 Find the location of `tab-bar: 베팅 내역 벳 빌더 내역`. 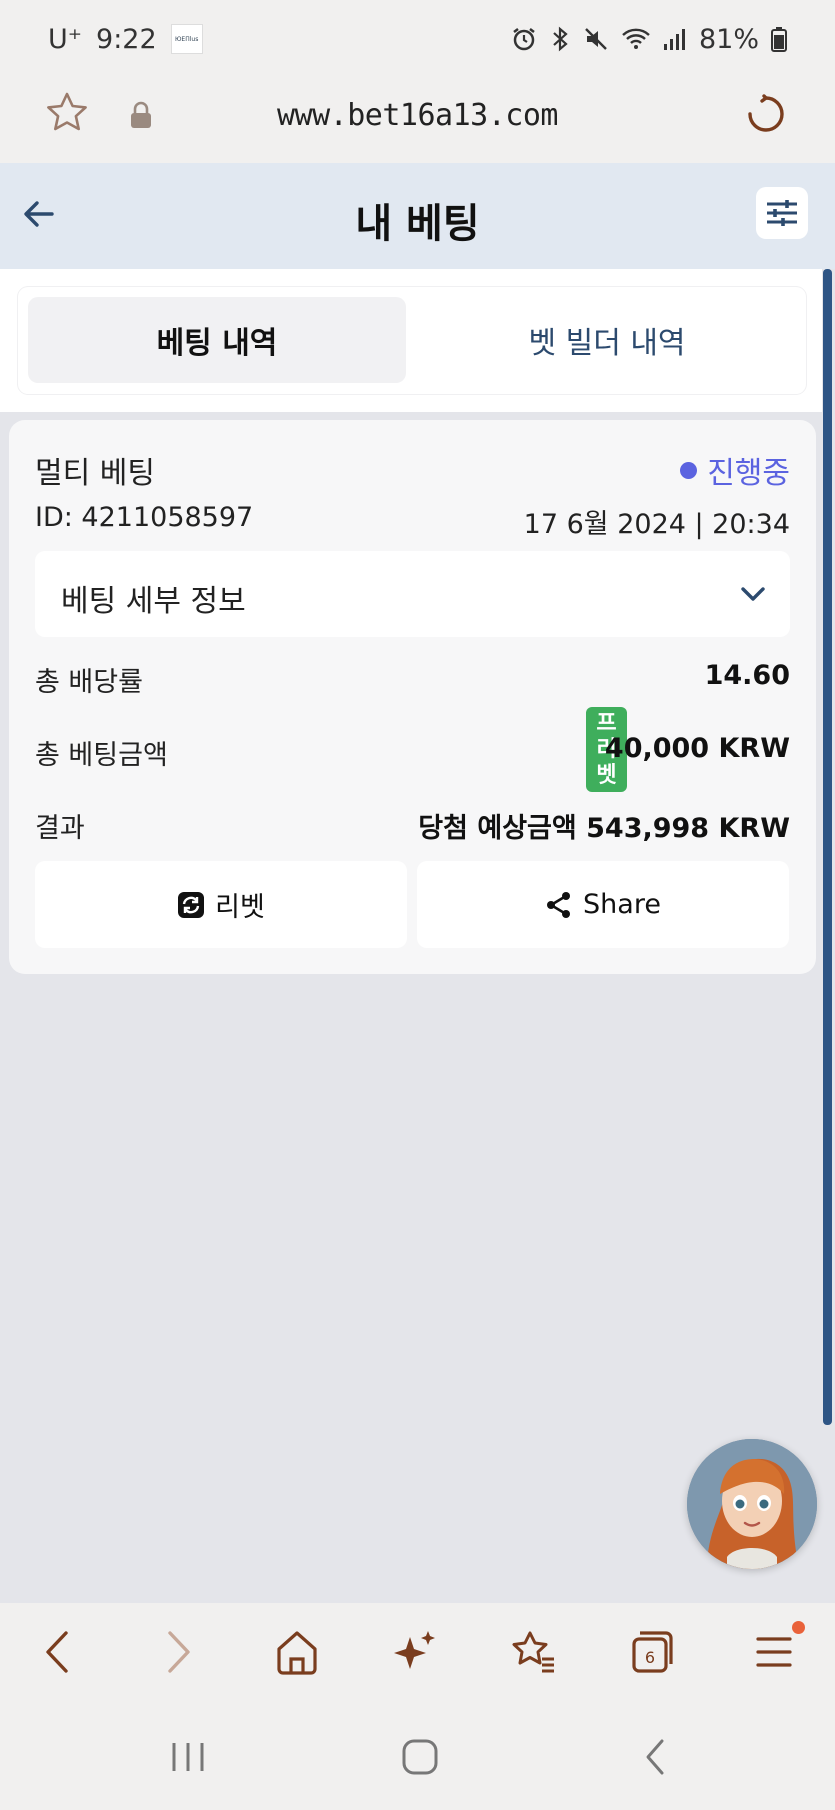

tab-bar: 베팅 내역 벳 빌더 내역 is located at coordinates (412, 340).